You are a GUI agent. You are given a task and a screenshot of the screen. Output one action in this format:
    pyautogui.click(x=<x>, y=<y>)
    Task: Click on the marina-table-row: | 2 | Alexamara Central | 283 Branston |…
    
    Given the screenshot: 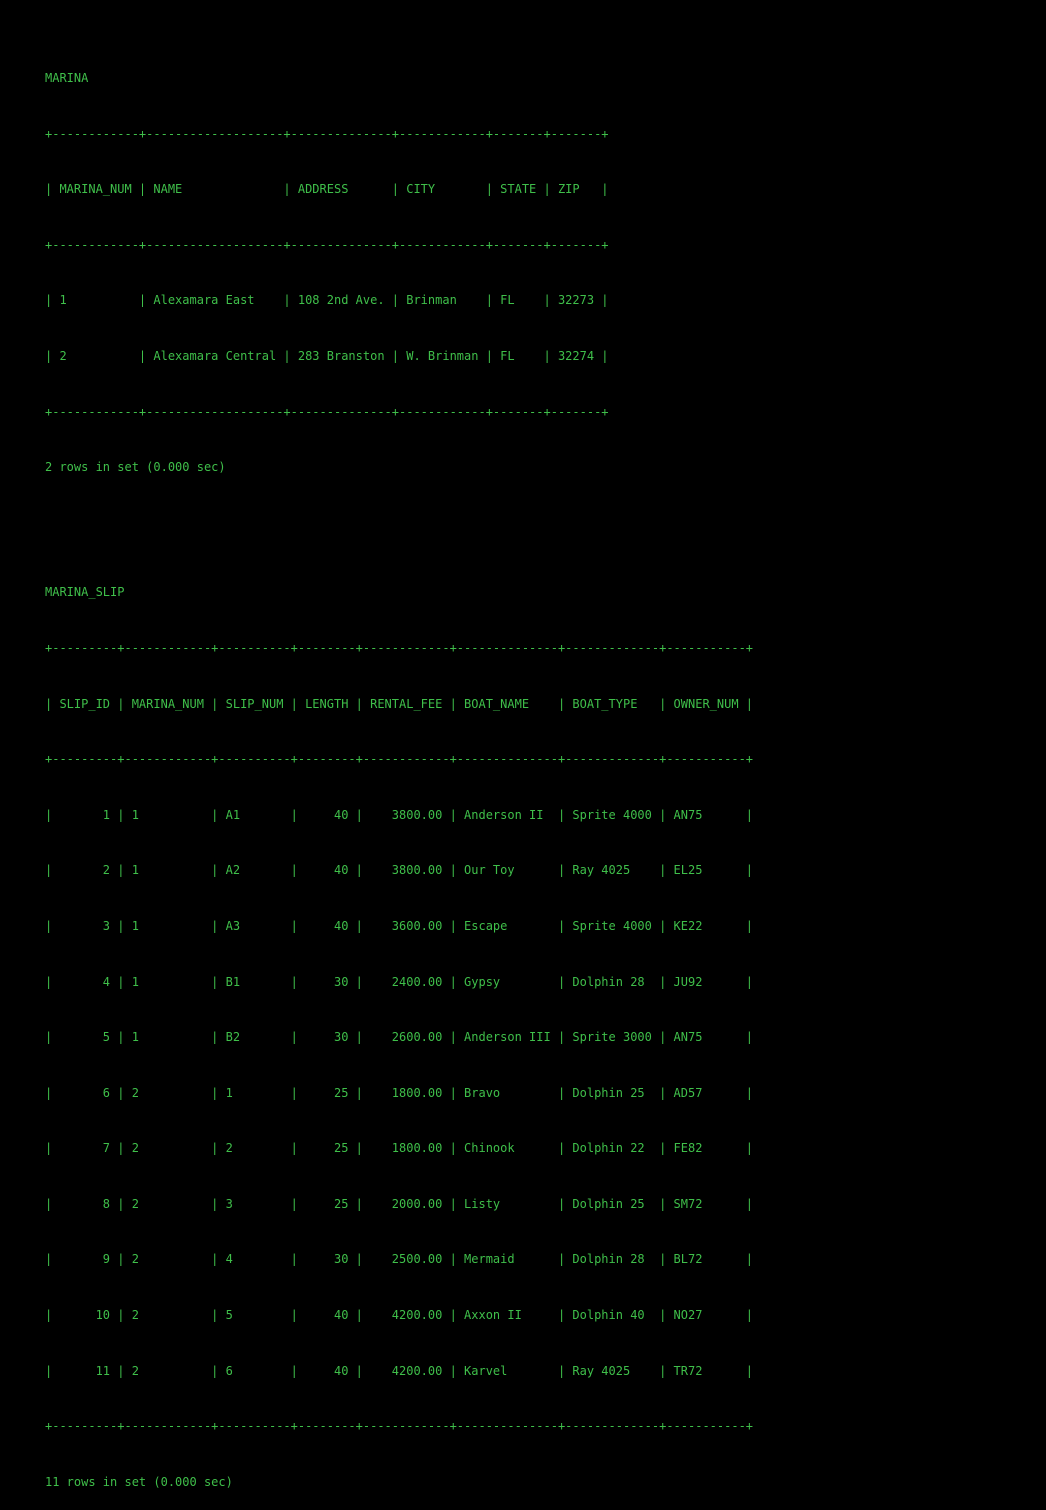 What is the action you would take?
    pyautogui.click(x=327, y=355)
    